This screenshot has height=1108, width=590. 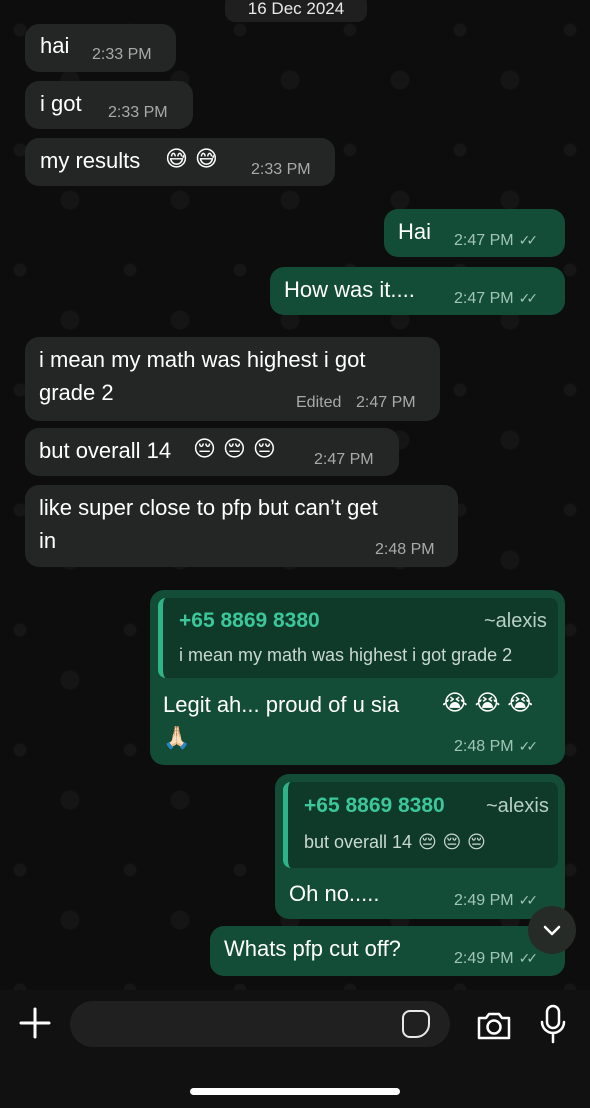 I want to click on scroll-to-bottom-button, so click(x=552, y=930).